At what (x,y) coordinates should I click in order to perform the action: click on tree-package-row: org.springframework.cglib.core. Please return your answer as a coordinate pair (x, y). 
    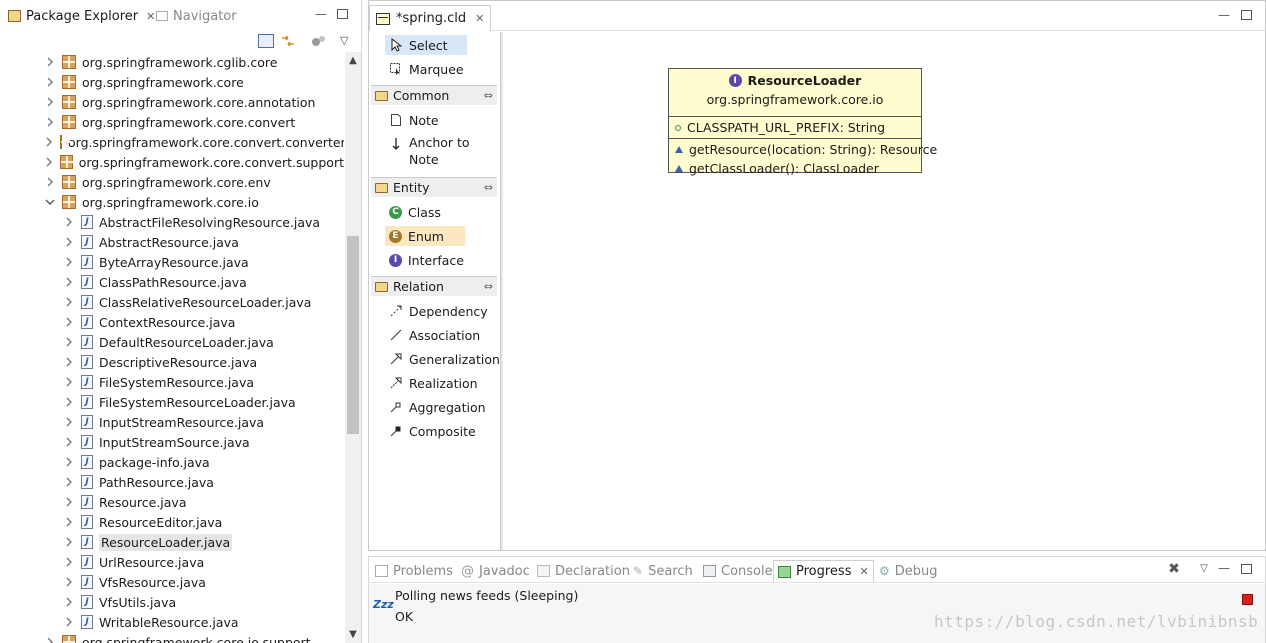
    Looking at the image, I should click on (172, 62).